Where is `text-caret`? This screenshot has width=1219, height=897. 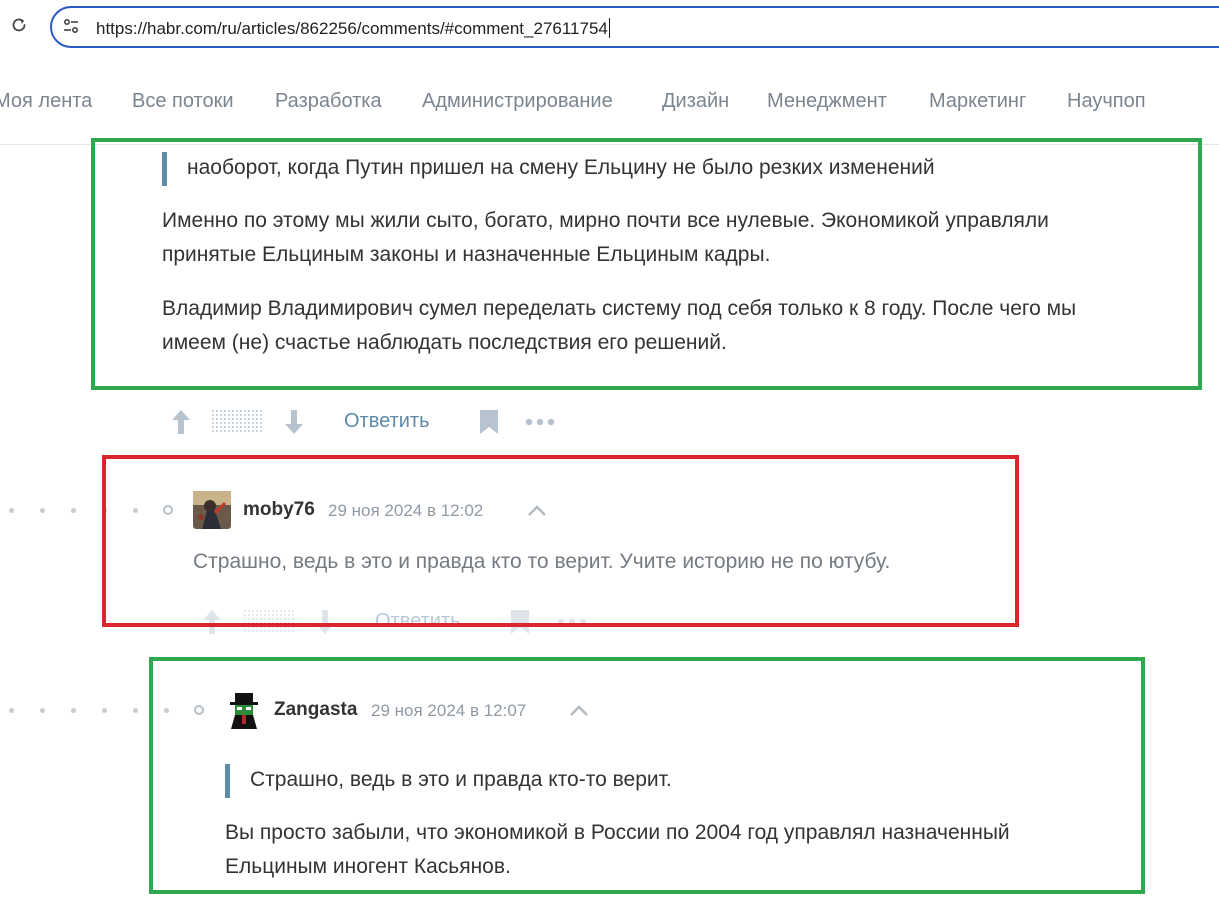 text-caret is located at coordinates (609, 28).